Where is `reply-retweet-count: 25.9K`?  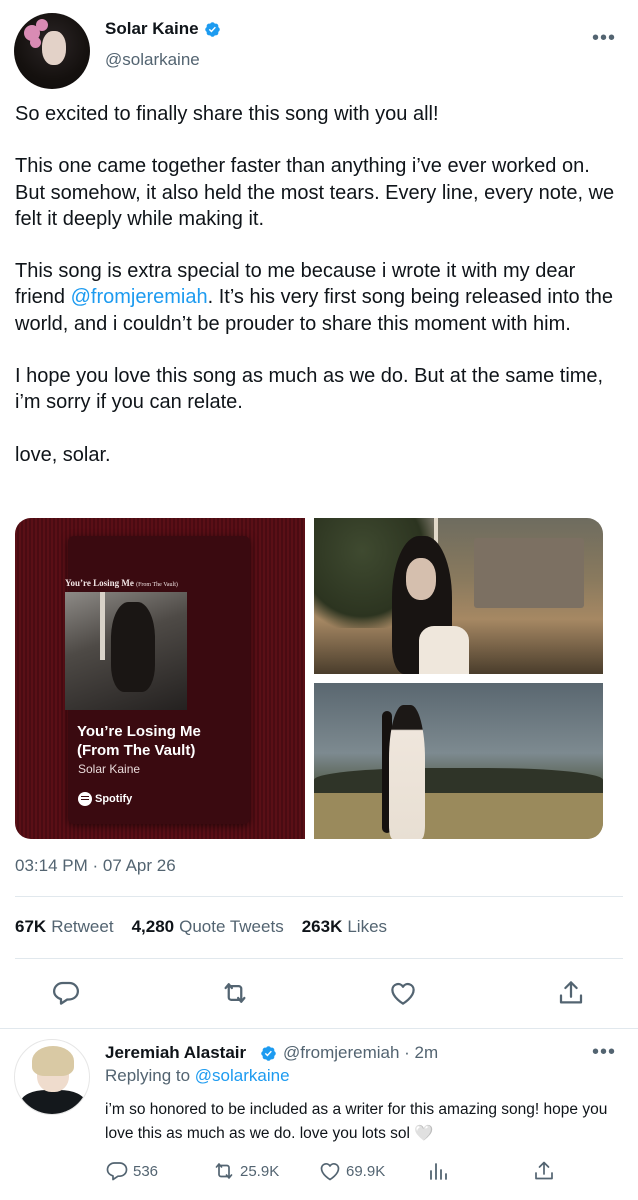 reply-retweet-count: 25.9K is located at coordinates (260, 1171).